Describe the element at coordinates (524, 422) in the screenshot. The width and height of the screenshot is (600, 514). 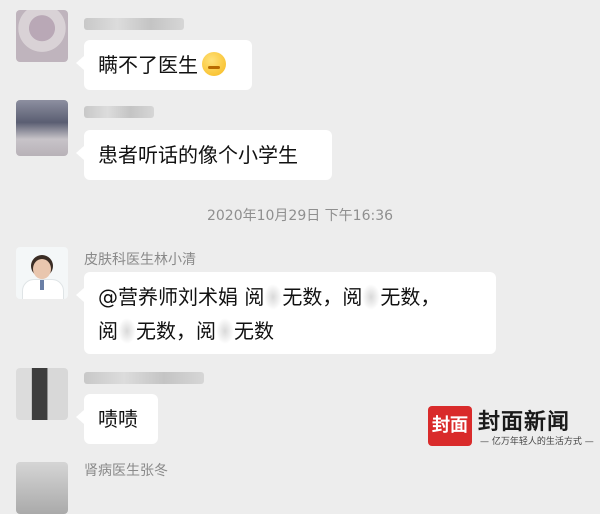
I see `watermark-title: 封面新闻` at that location.